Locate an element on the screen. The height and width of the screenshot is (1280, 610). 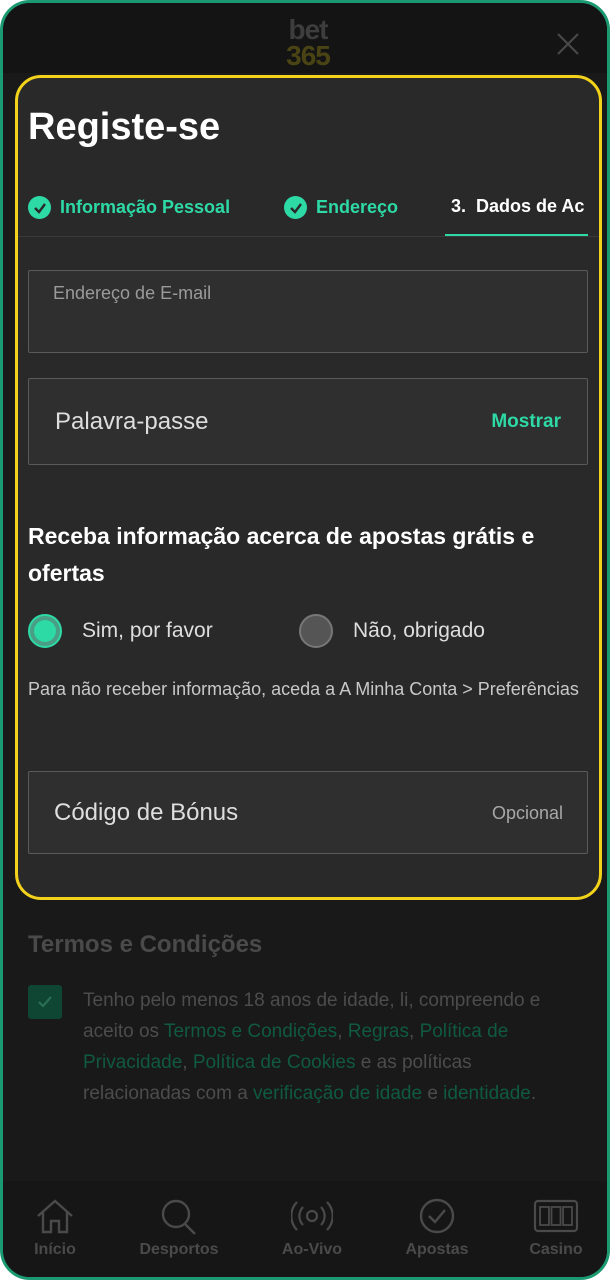
step-account-data: 3. Dados de Ac is located at coordinates (521, 206).